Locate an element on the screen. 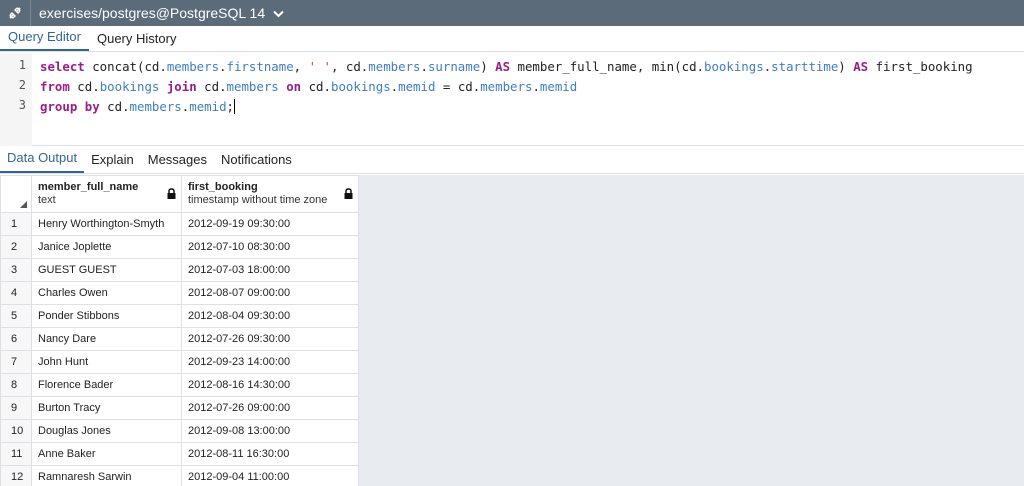 The height and width of the screenshot is (486, 1024). table-row: 2 Janice Joplette 2012-07-10 08:30:00 is located at coordinates (179, 247).